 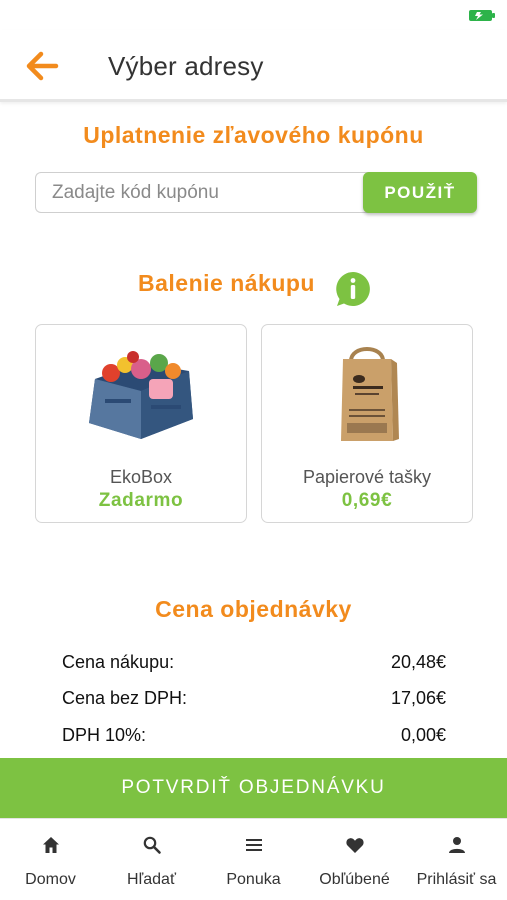 I want to click on packaging-option-ekobox: EkoBox Zadarmo, so click(x=141, y=423).